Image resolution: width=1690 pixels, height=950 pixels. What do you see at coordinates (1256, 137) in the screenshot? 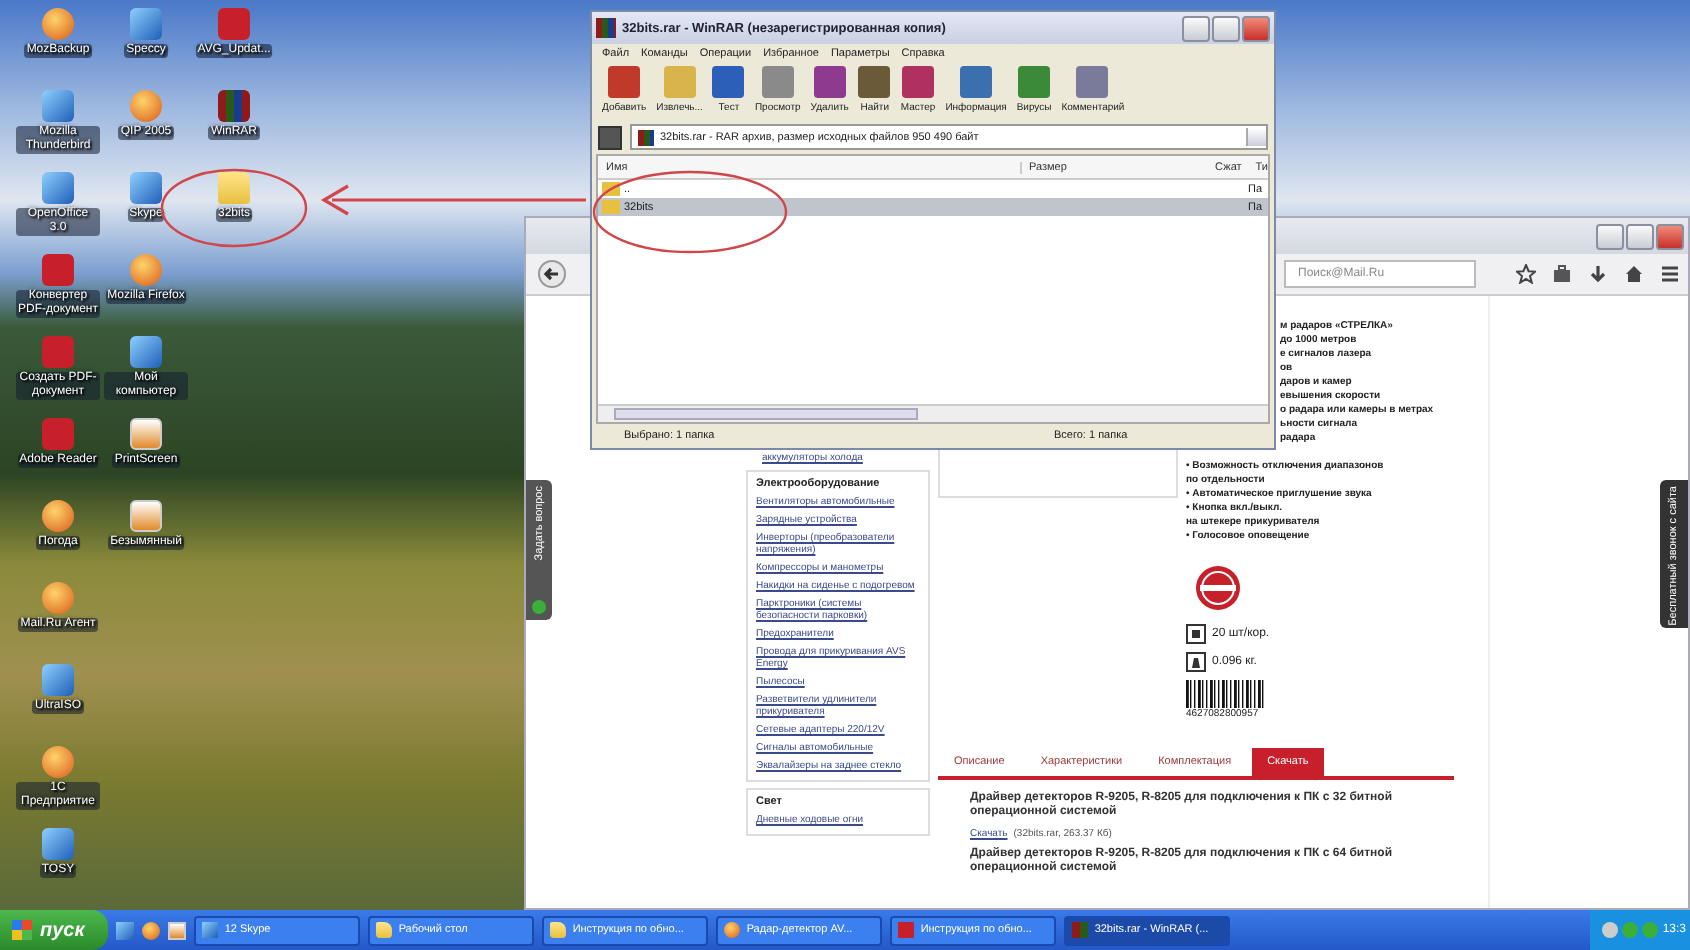
I see `dropdown-button` at bounding box center [1256, 137].